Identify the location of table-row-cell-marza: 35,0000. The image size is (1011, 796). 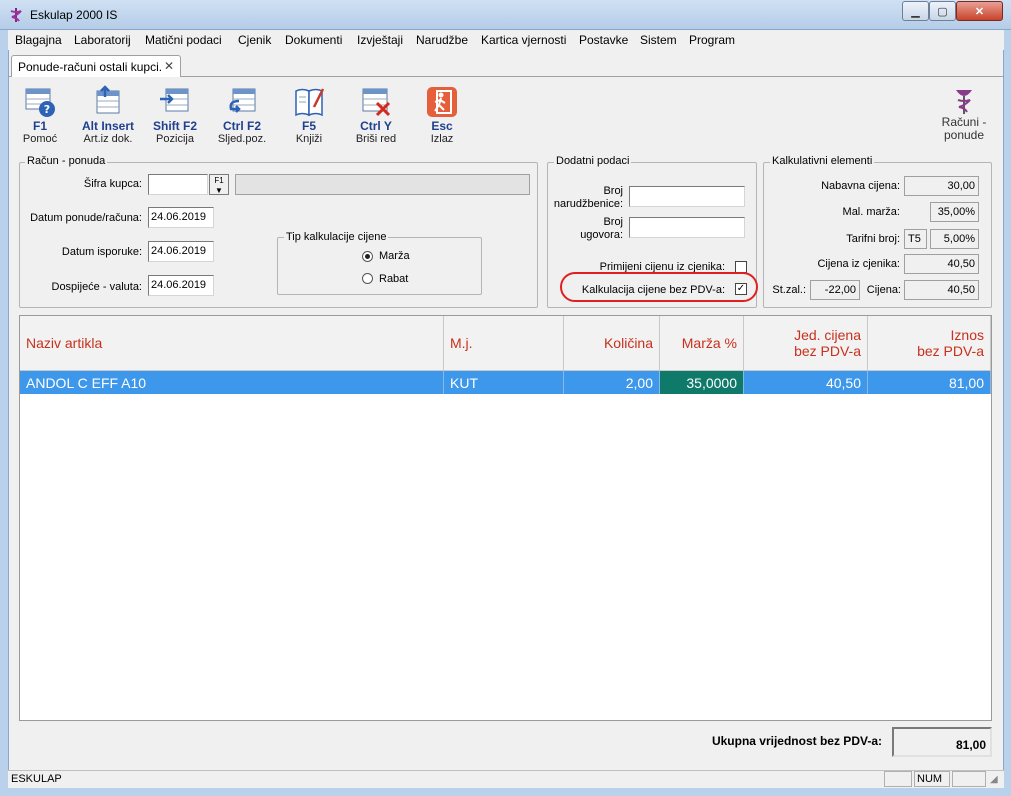
(702, 382).